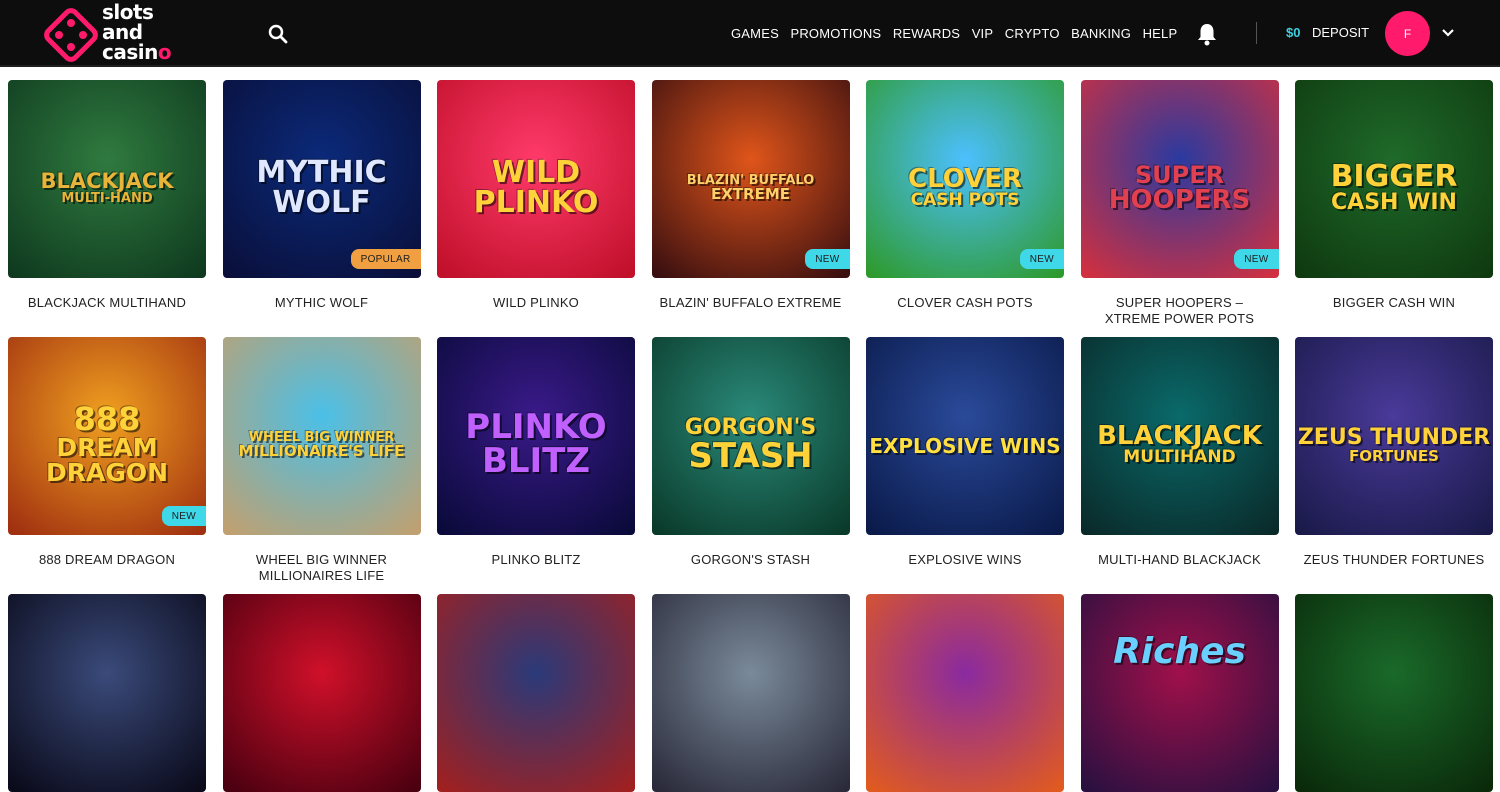  What do you see at coordinates (107, 303) in the screenshot?
I see `game-title: BLACKJACK MULTIHAND` at bounding box center [107, 303].